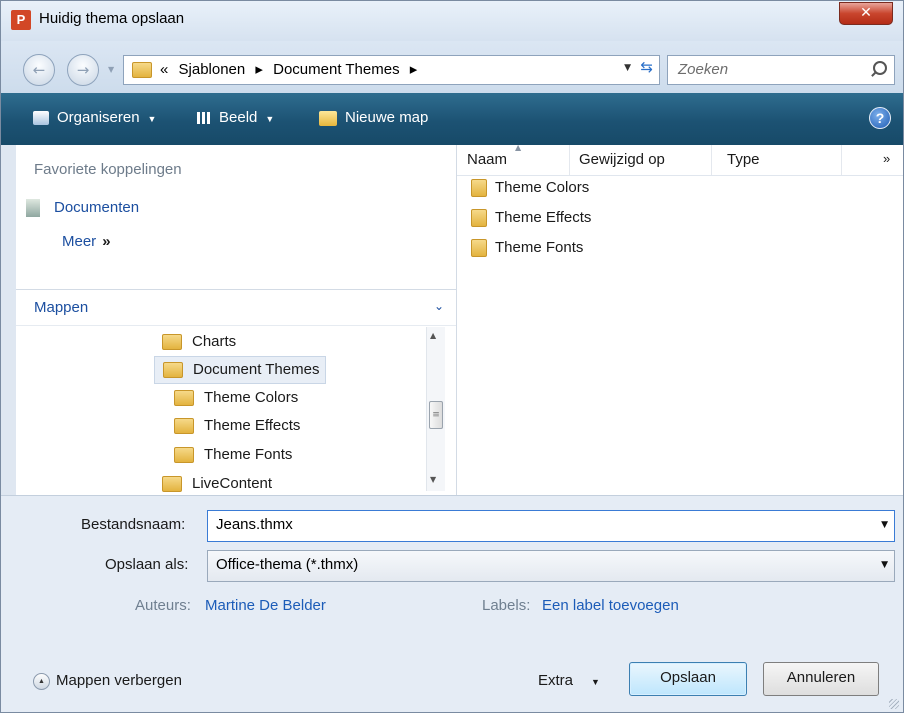  What do you see at coordinates (452, 119) in the screenshot?
I see `command-bar: Organiseren ▼ Beeld ▼ Nieuwe map ?` at bounding box center [452, 119].